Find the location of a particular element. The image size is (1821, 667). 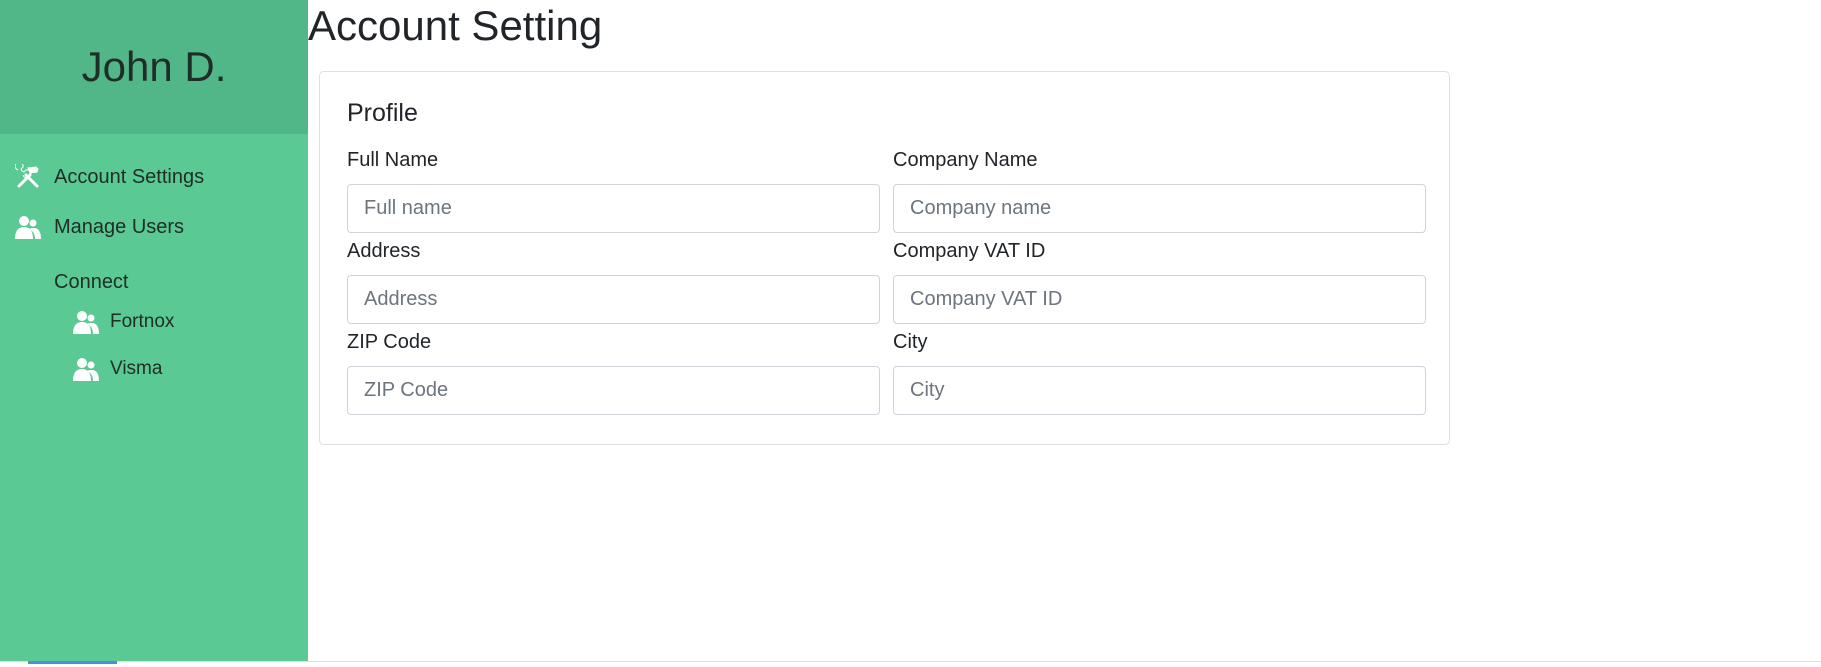

page-title: Account Setting is located at coordinates (455, 25).